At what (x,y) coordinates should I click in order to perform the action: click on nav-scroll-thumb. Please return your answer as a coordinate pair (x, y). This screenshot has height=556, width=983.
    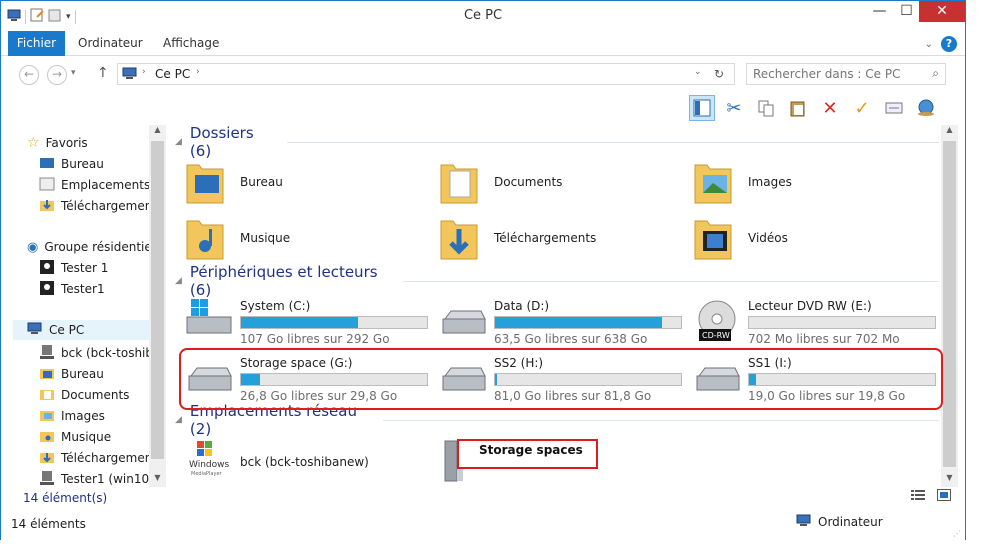
    Looking at the image, I should click on (157, 300).